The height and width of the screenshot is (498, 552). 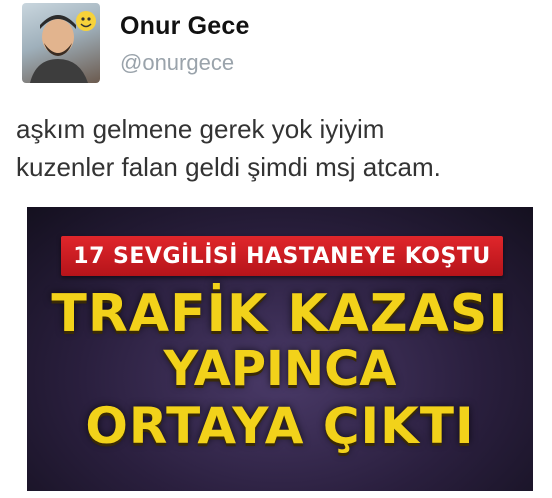 What do you see at coordinates (177, 63) in the screenshot?
I see `user-handle: @onurgece` at bounding box center [177, 63].